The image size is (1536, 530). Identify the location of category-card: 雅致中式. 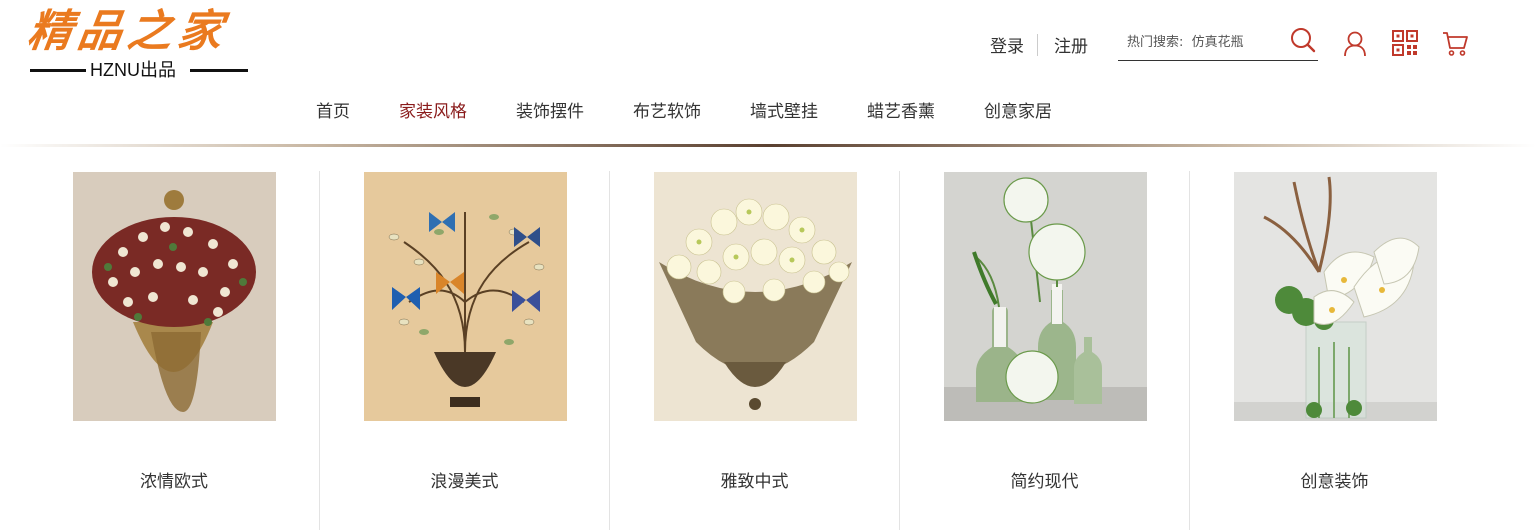
(754, 350).